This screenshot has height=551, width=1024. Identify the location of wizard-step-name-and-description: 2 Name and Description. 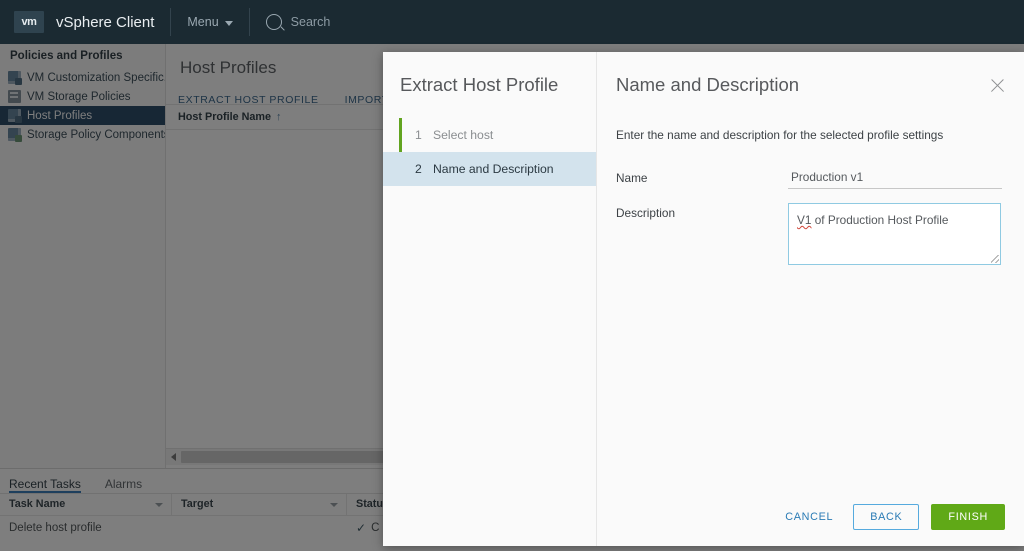
(489, 169).